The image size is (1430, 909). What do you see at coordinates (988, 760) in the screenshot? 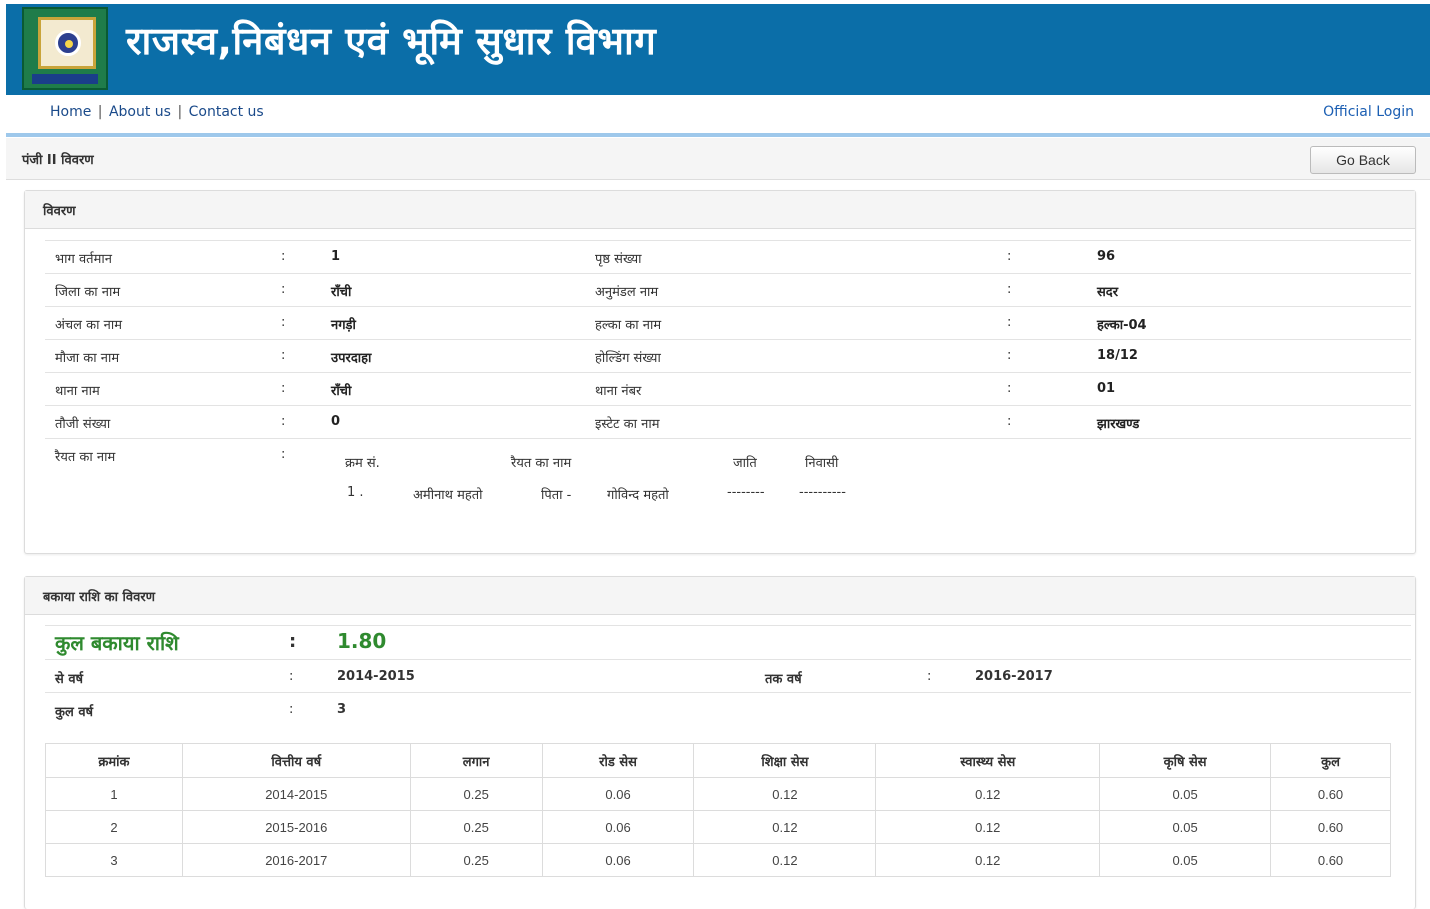
I see `column-header: स्वास्थ्य सेस` at bounding box center [988, 760].